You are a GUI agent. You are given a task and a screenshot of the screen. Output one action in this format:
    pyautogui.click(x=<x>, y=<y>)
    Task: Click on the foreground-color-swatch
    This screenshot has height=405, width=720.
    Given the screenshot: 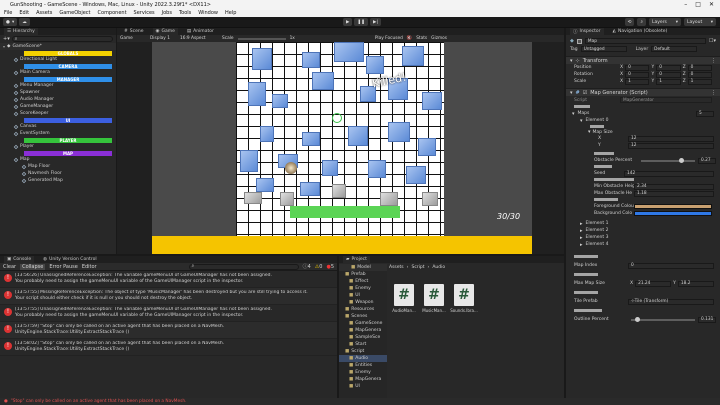 What is the action you would take?
    pyautogui.click(x=673, y=206)
    